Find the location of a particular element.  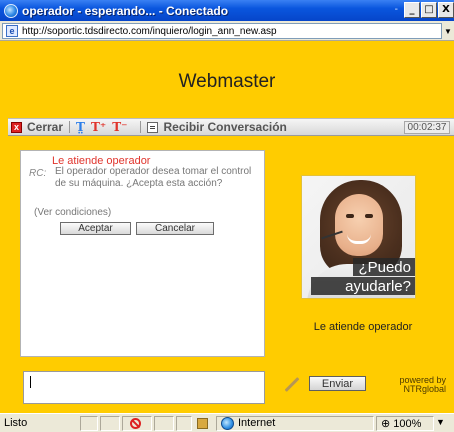

font-increase-icon: T⁺ is located at coordinates (98, 127).